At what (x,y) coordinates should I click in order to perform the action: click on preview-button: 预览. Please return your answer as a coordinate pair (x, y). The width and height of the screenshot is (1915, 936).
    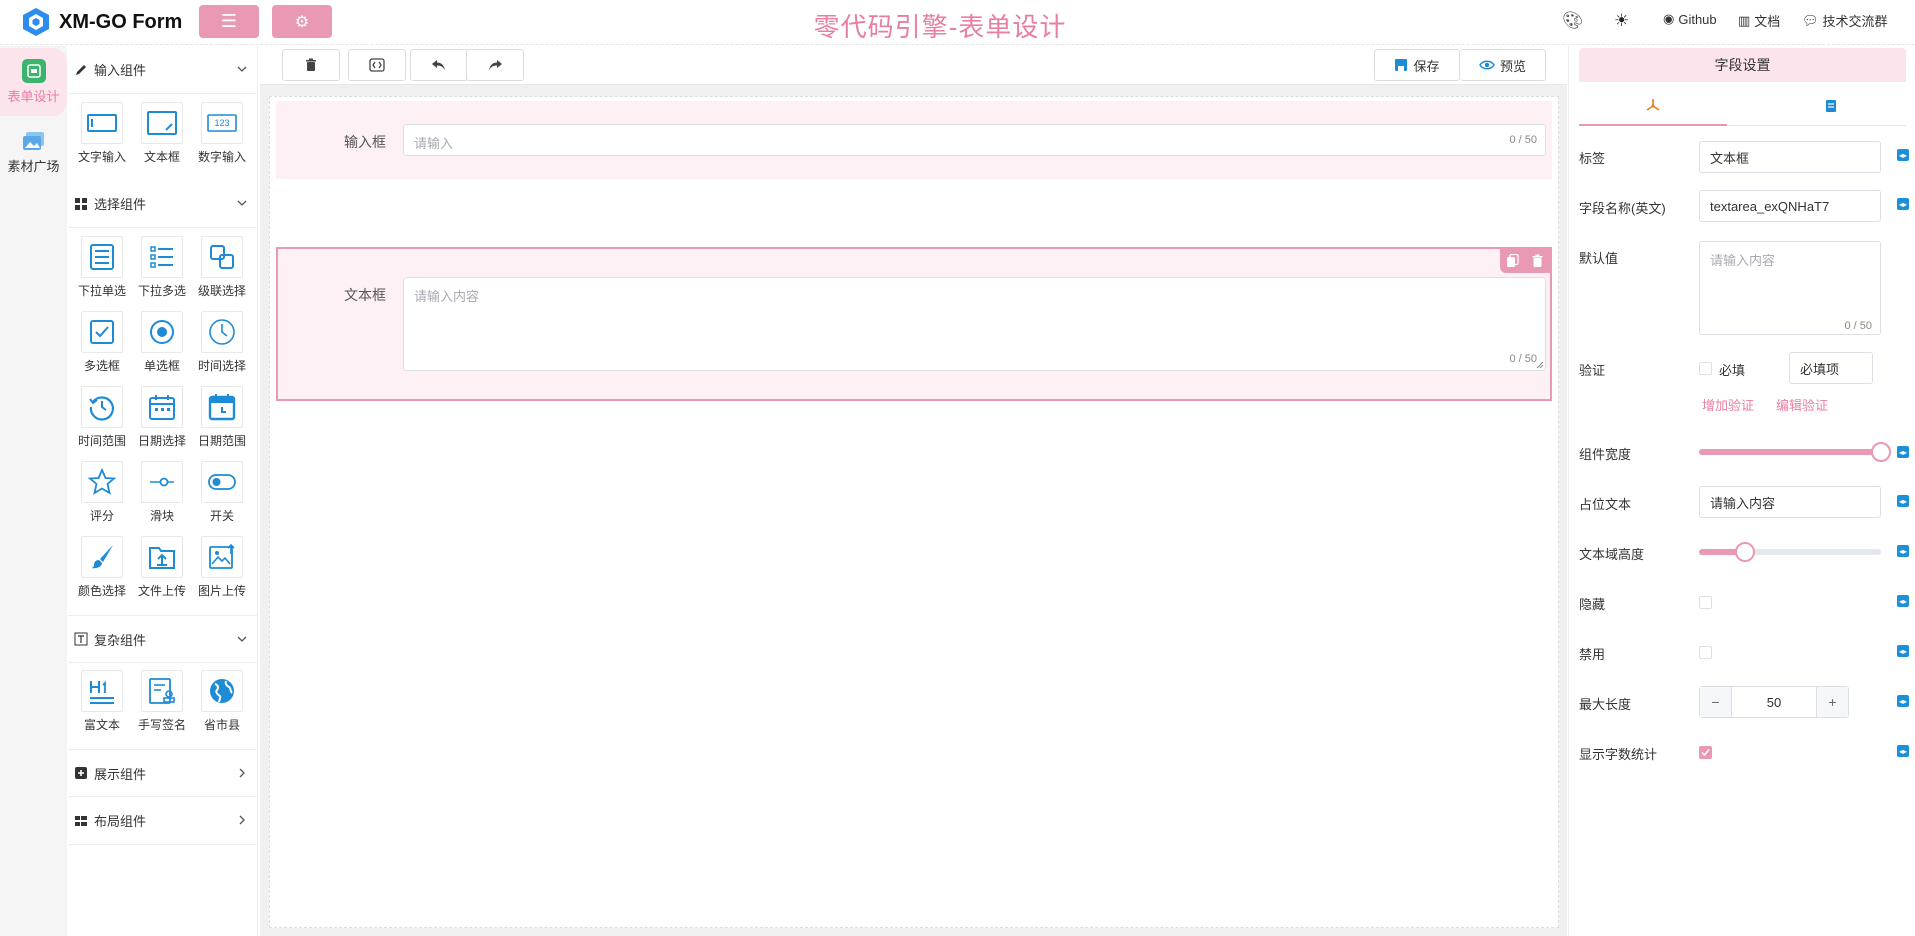
    Looking at the image, I should click on (1503, 65).